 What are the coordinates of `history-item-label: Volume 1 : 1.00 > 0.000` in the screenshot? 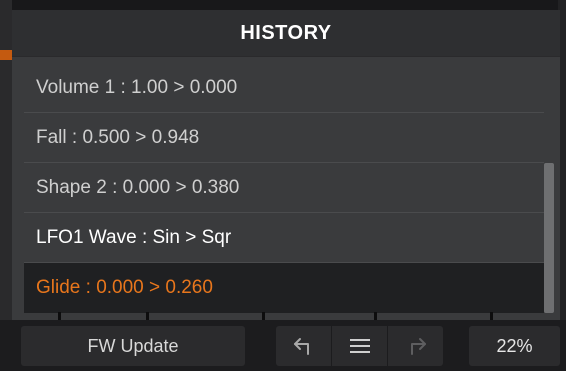 It's located at (137, 87).